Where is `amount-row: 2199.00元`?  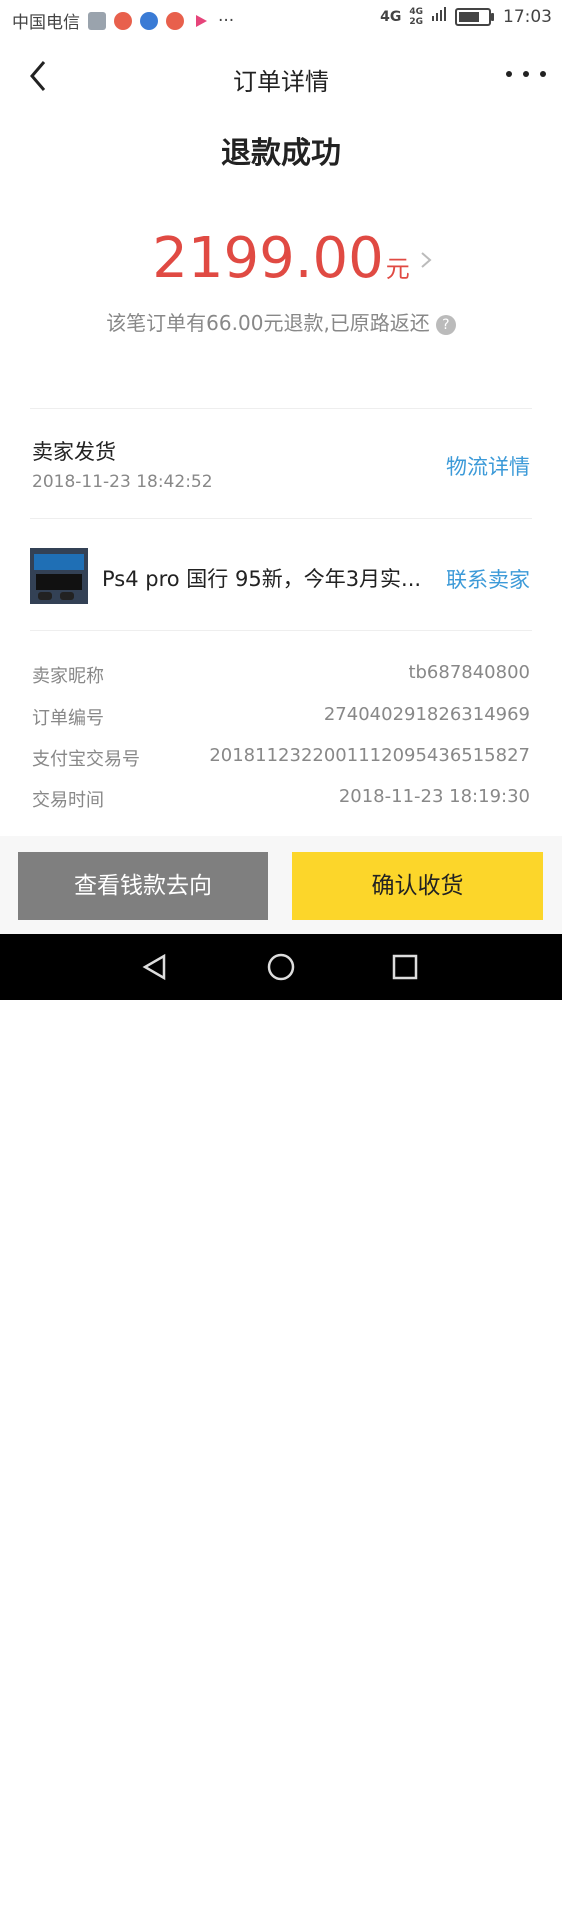
amount-row: 2199.00元 is located at coordinates (281, 258).